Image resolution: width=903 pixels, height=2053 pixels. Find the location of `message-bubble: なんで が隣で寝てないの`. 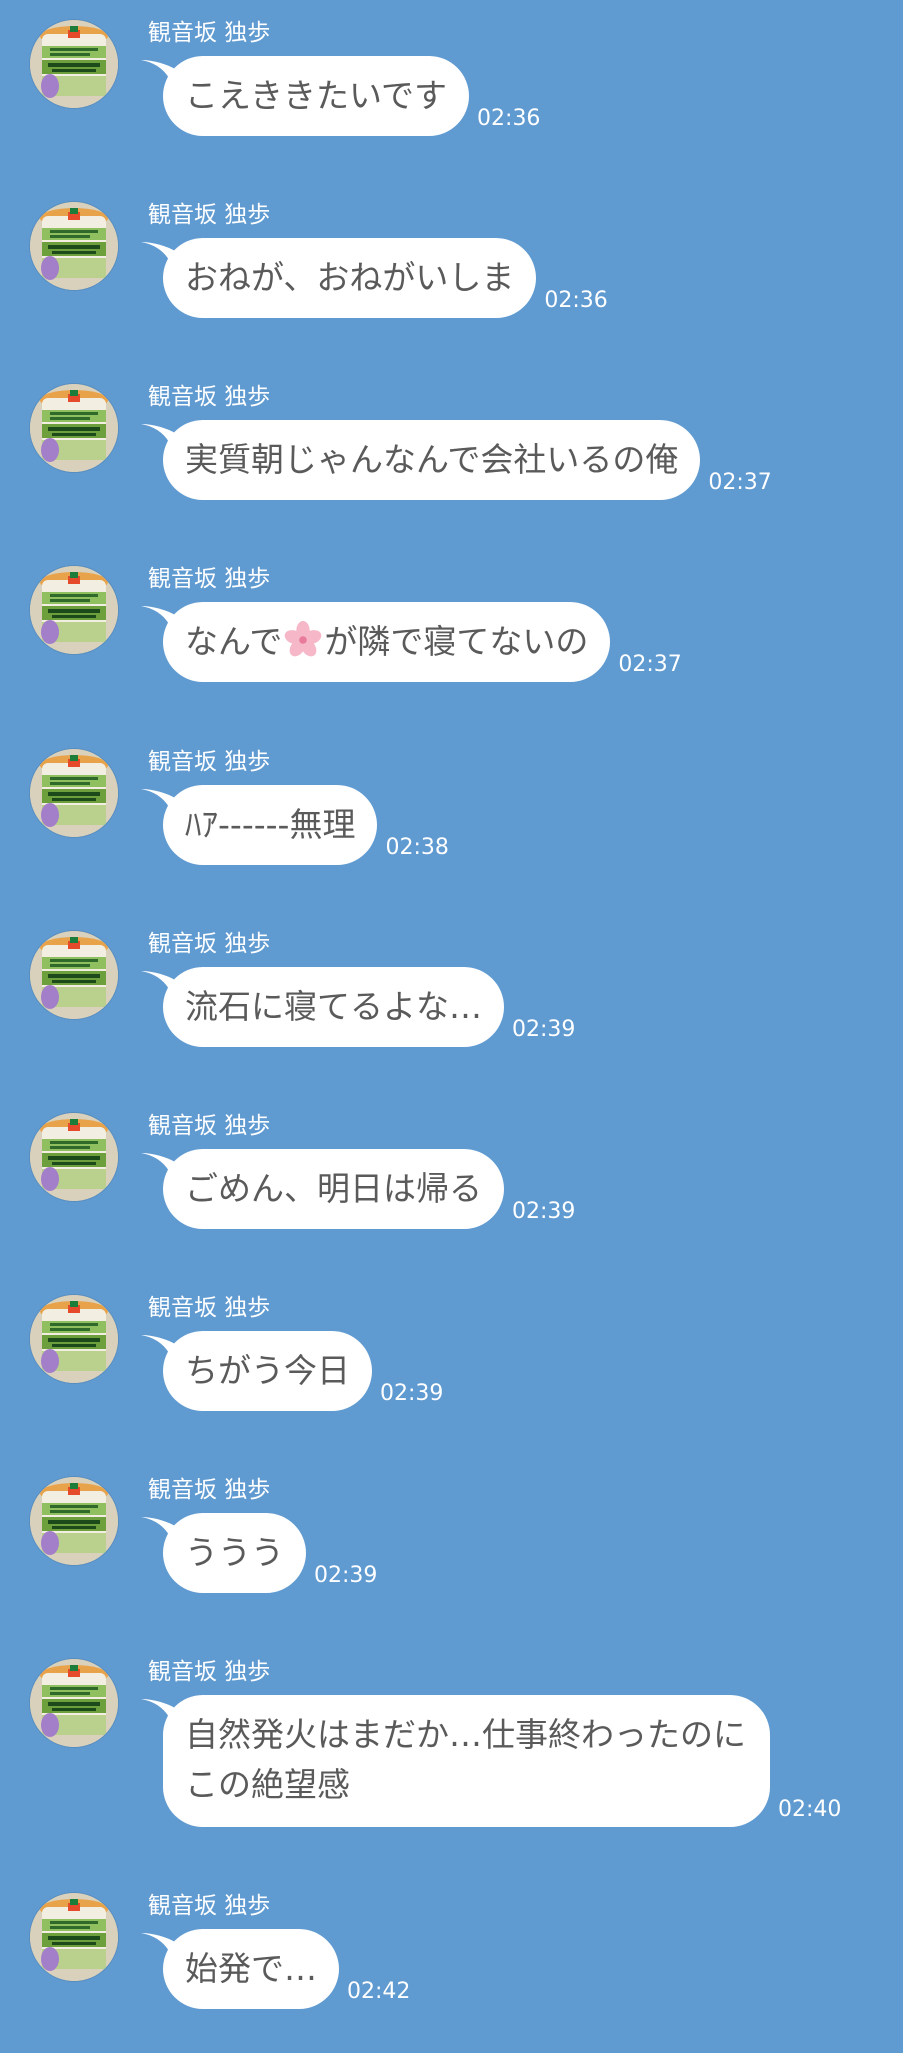

message-bubble: なんで が隣で寝てないの is located at coordinates (376, 642).